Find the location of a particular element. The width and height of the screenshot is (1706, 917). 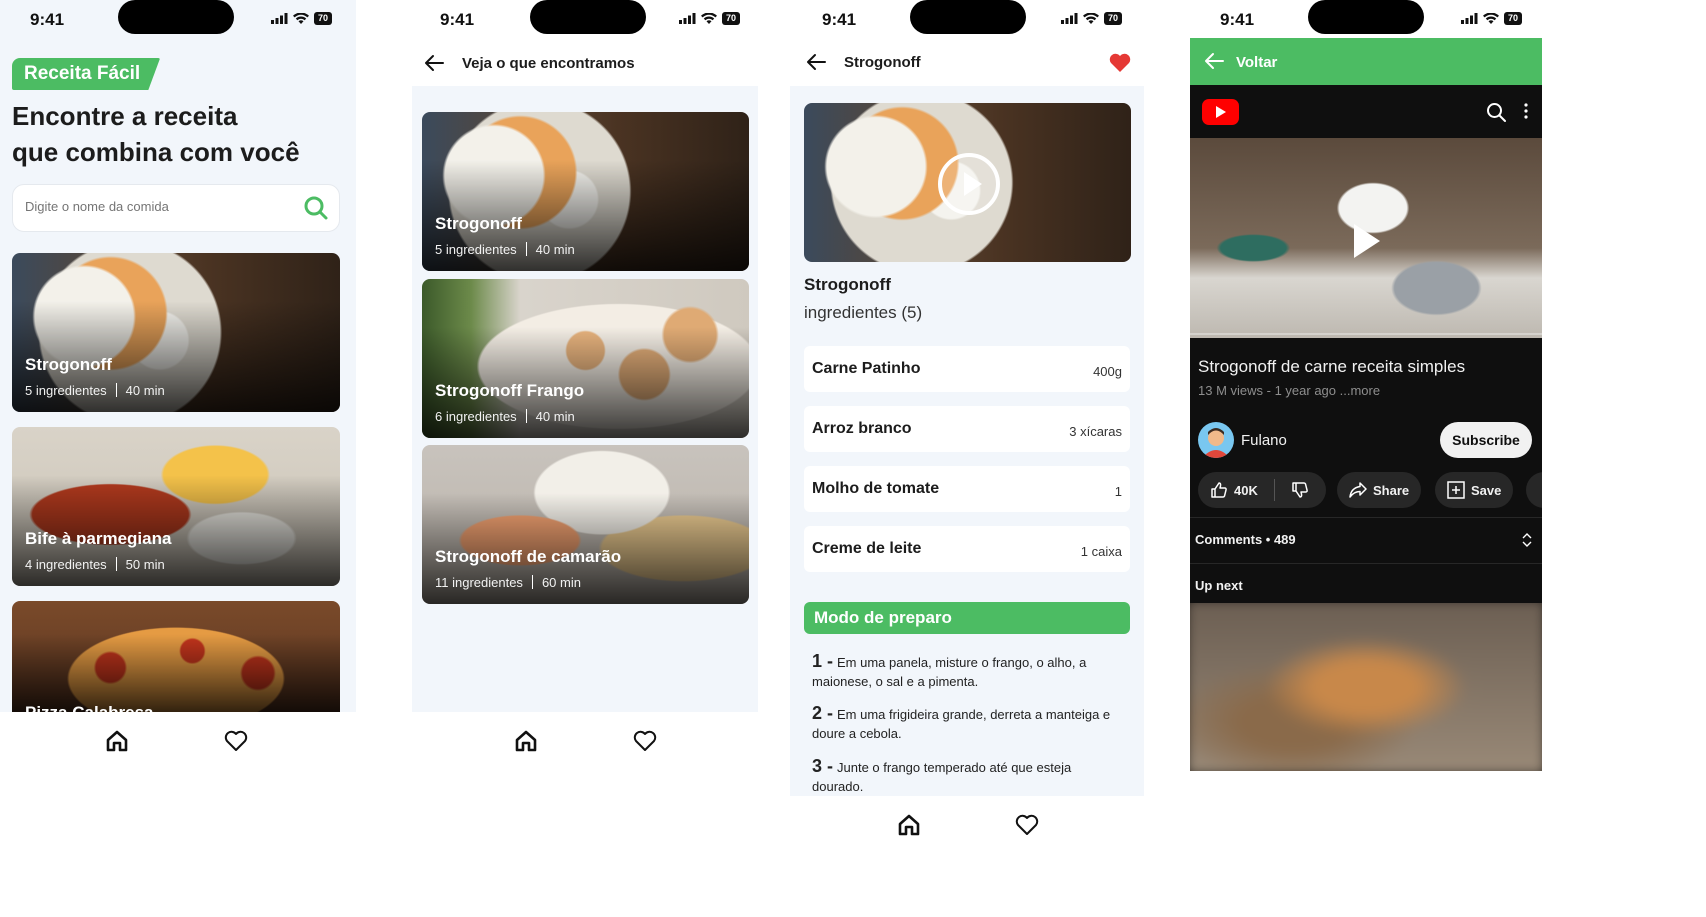

play-button is located at coordinates (969, 184).